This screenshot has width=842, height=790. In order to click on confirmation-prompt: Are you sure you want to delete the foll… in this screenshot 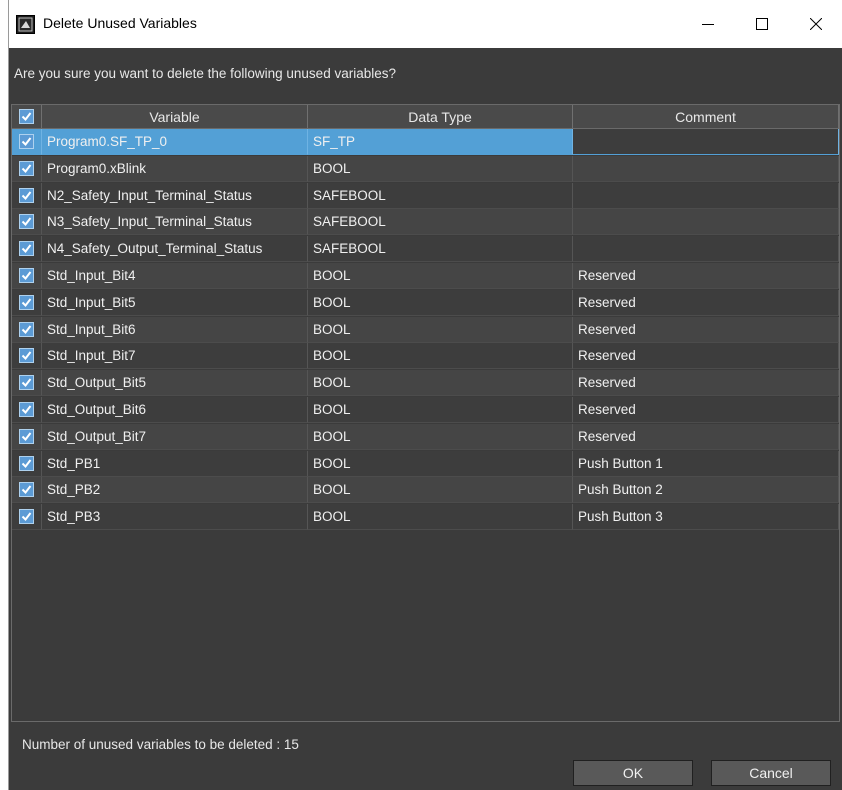, I will do `click(205, 73)`.